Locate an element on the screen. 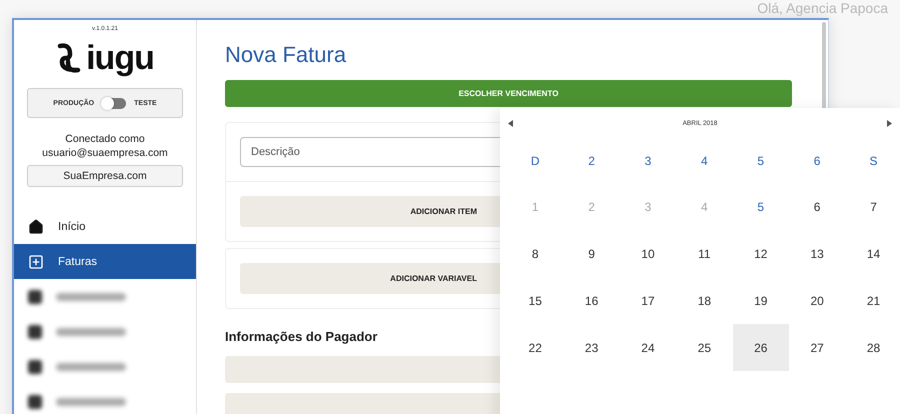  toggle-switch is located at coordinates (114, 103).